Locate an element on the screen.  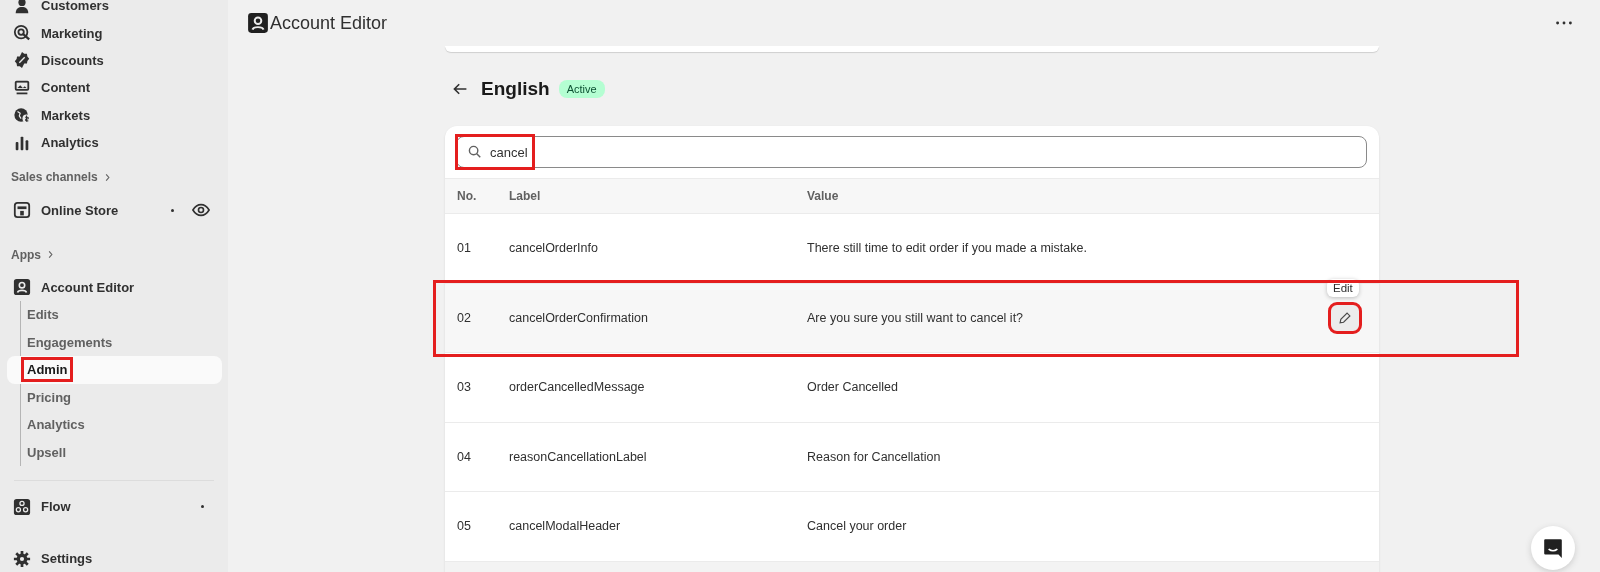
nav-subitem: Engagements is located at coordinates (114, 342).